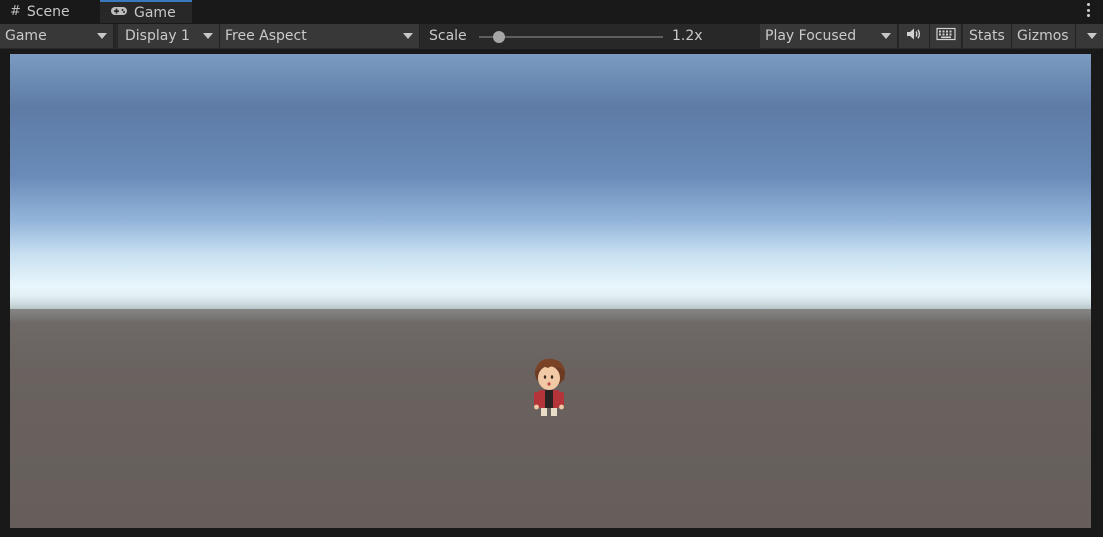  What do you see at coordinates (549, 387) in the screenshot?
I see `player-character` at bounding box center [549, 387].